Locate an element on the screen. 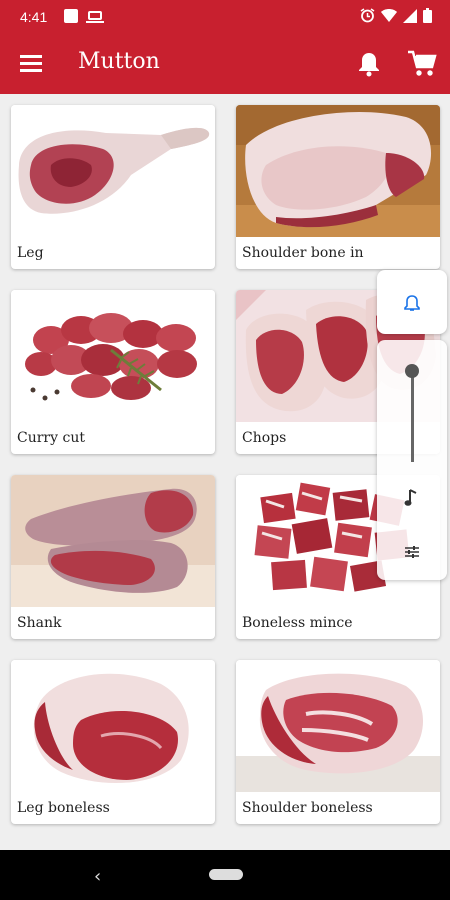  home-pill is located at coordinates (226, 874).